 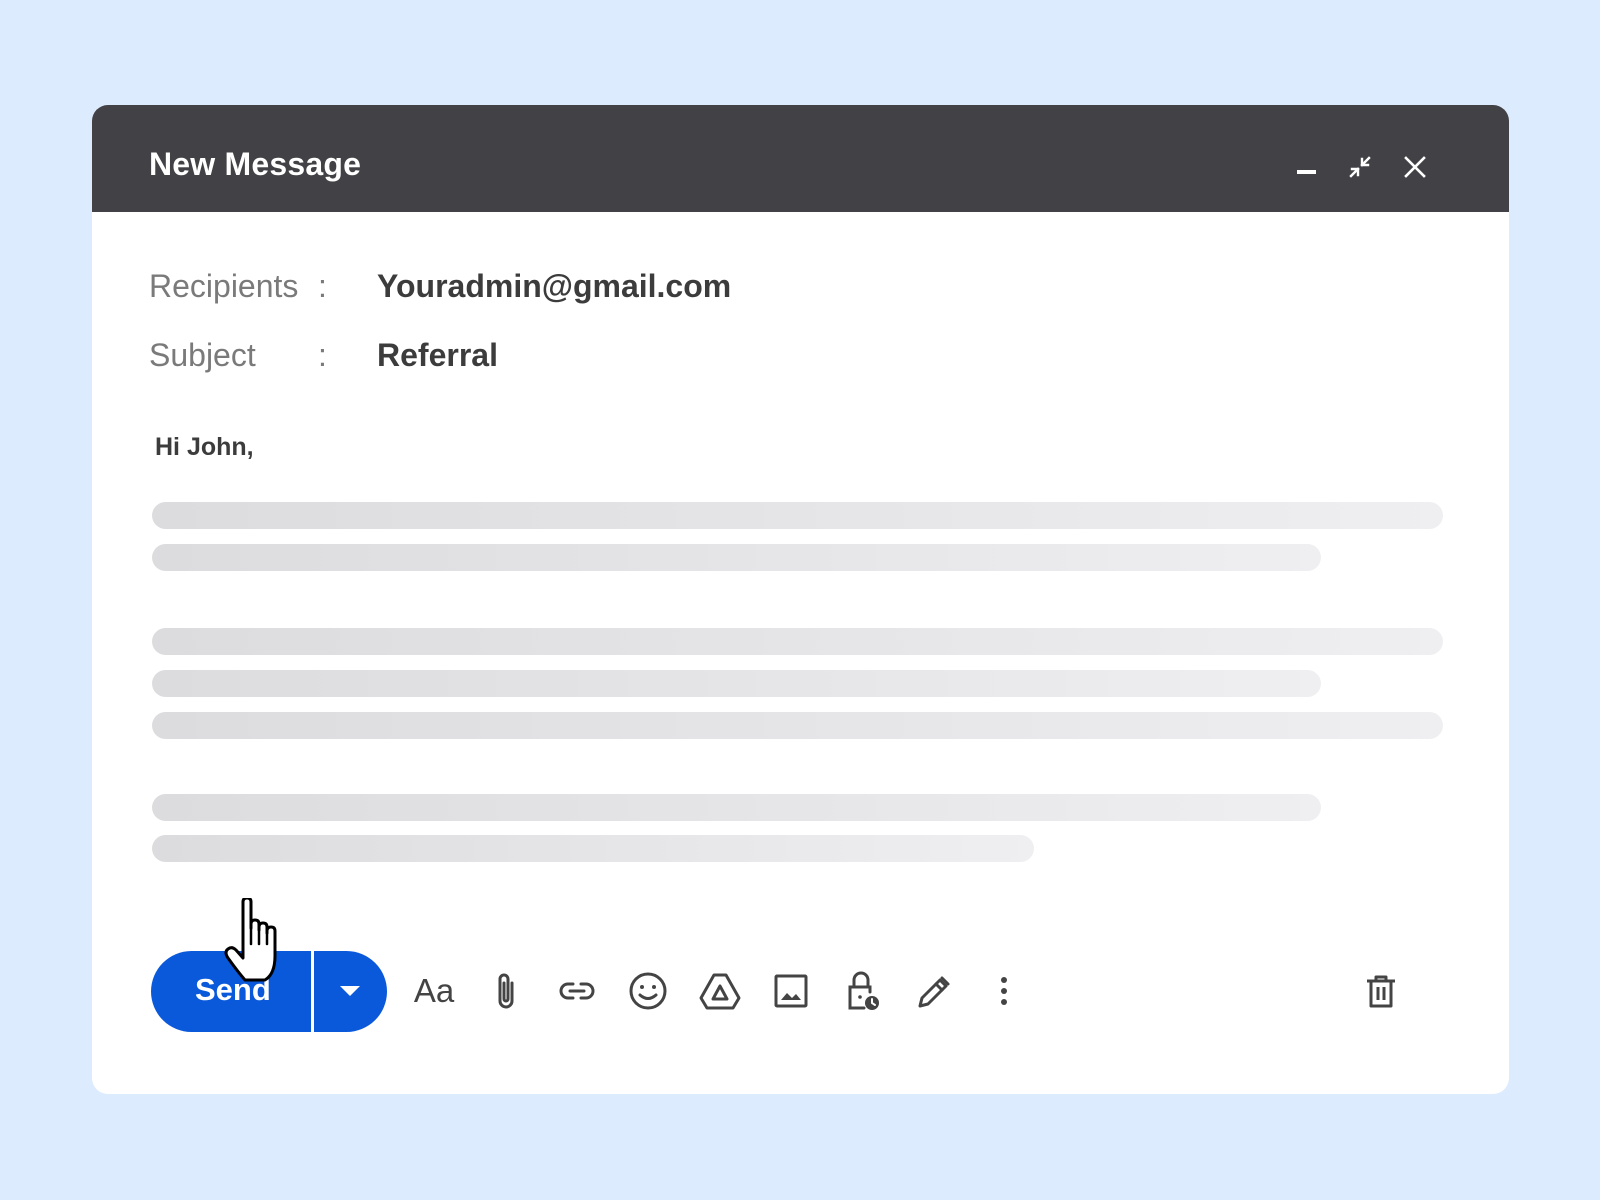 What do you see at coordinates (577, 991) in the screenshot?
I see `insert-link-icon` at bounding box center [577, 991].